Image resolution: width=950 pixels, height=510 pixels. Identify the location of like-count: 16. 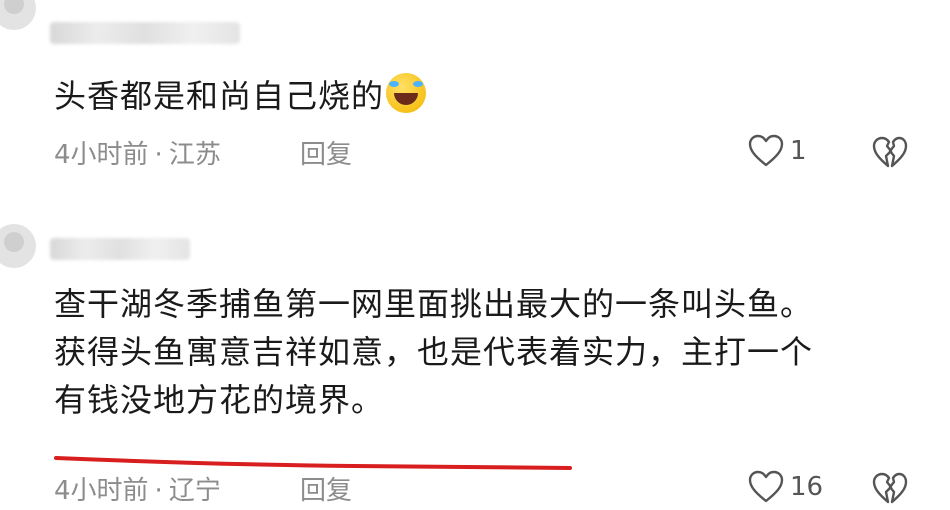
(807, 487).